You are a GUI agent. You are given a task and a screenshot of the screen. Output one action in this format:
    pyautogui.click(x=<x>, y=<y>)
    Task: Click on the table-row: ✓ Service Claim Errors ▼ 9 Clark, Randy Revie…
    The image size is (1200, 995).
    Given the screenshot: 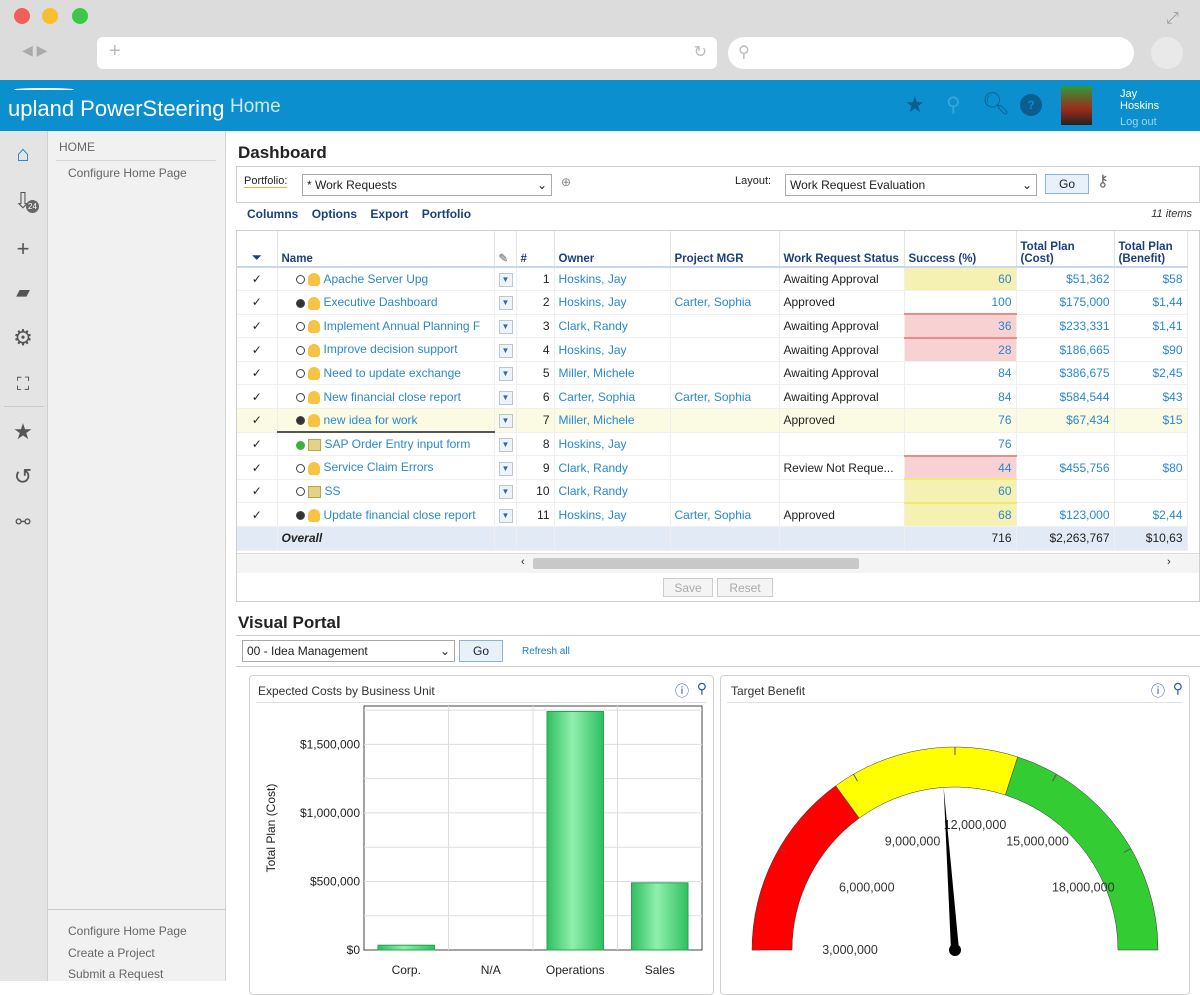 What is the action you would take?
    pyautogui.click(x=712, y=467)
    